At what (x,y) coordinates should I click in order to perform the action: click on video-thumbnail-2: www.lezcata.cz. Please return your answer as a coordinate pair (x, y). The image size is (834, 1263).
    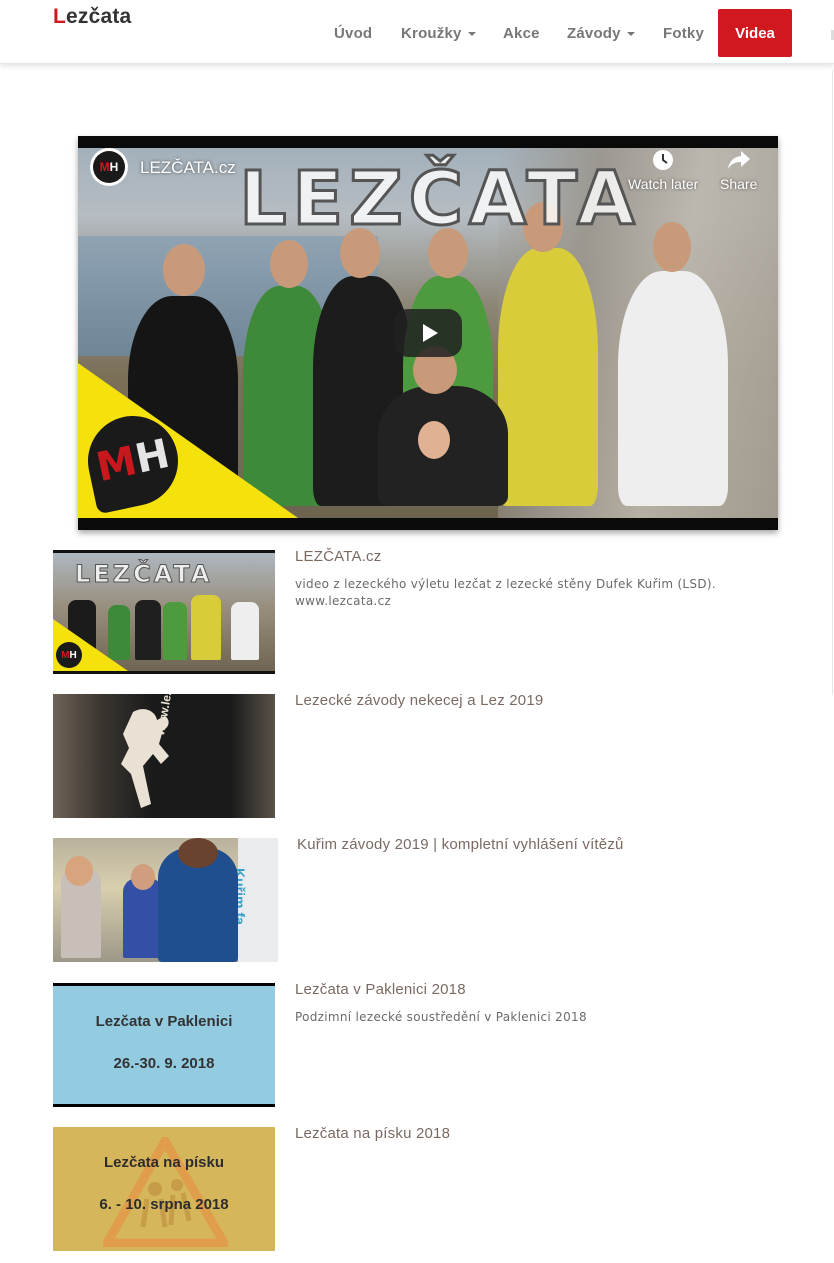
    Looking at the image, I should click on (164, 756).